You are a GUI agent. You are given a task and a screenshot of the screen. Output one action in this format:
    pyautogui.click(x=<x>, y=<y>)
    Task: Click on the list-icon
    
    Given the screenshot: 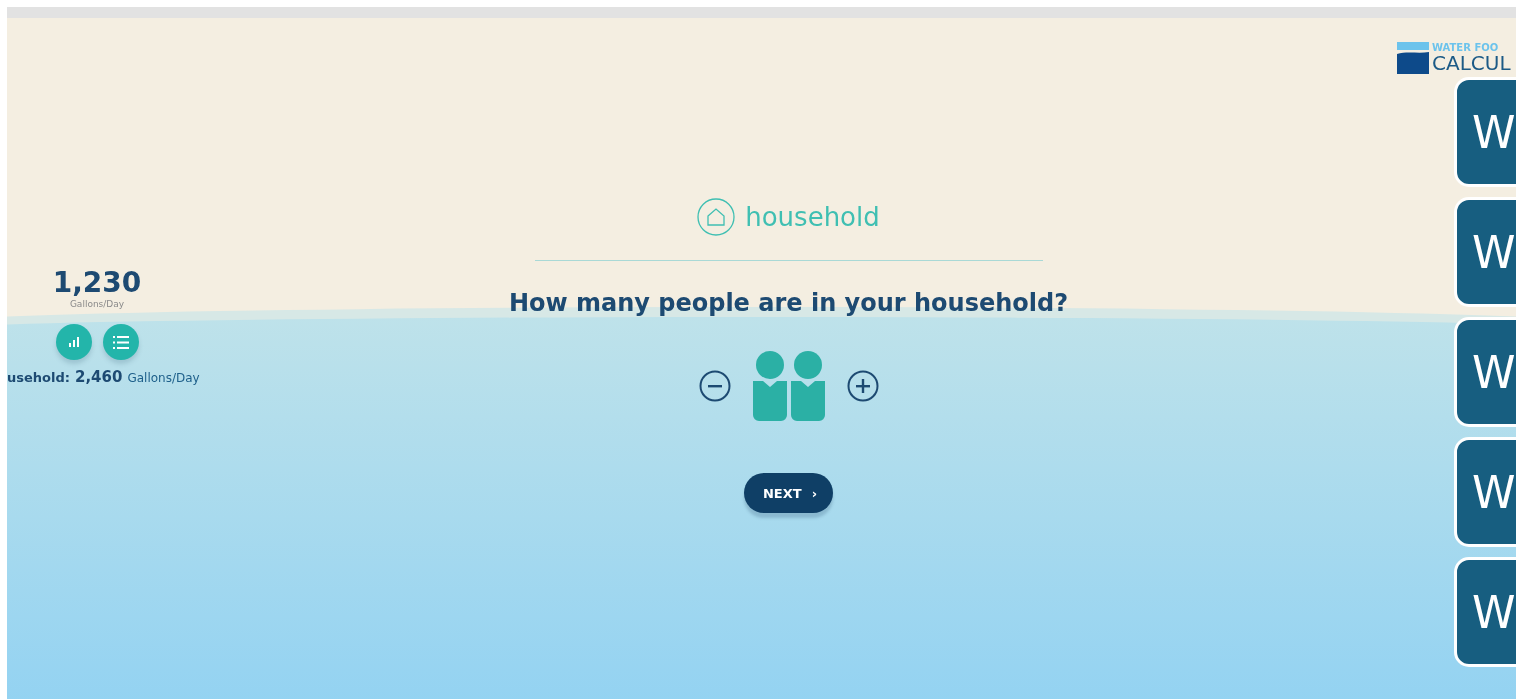 What is the action you would take?
    pyautogui.click(x=120, y=342)
    